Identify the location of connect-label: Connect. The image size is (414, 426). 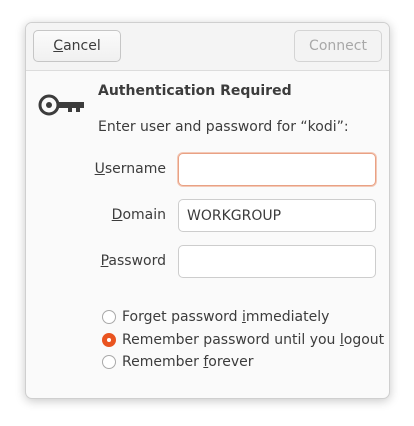
(338, 46).